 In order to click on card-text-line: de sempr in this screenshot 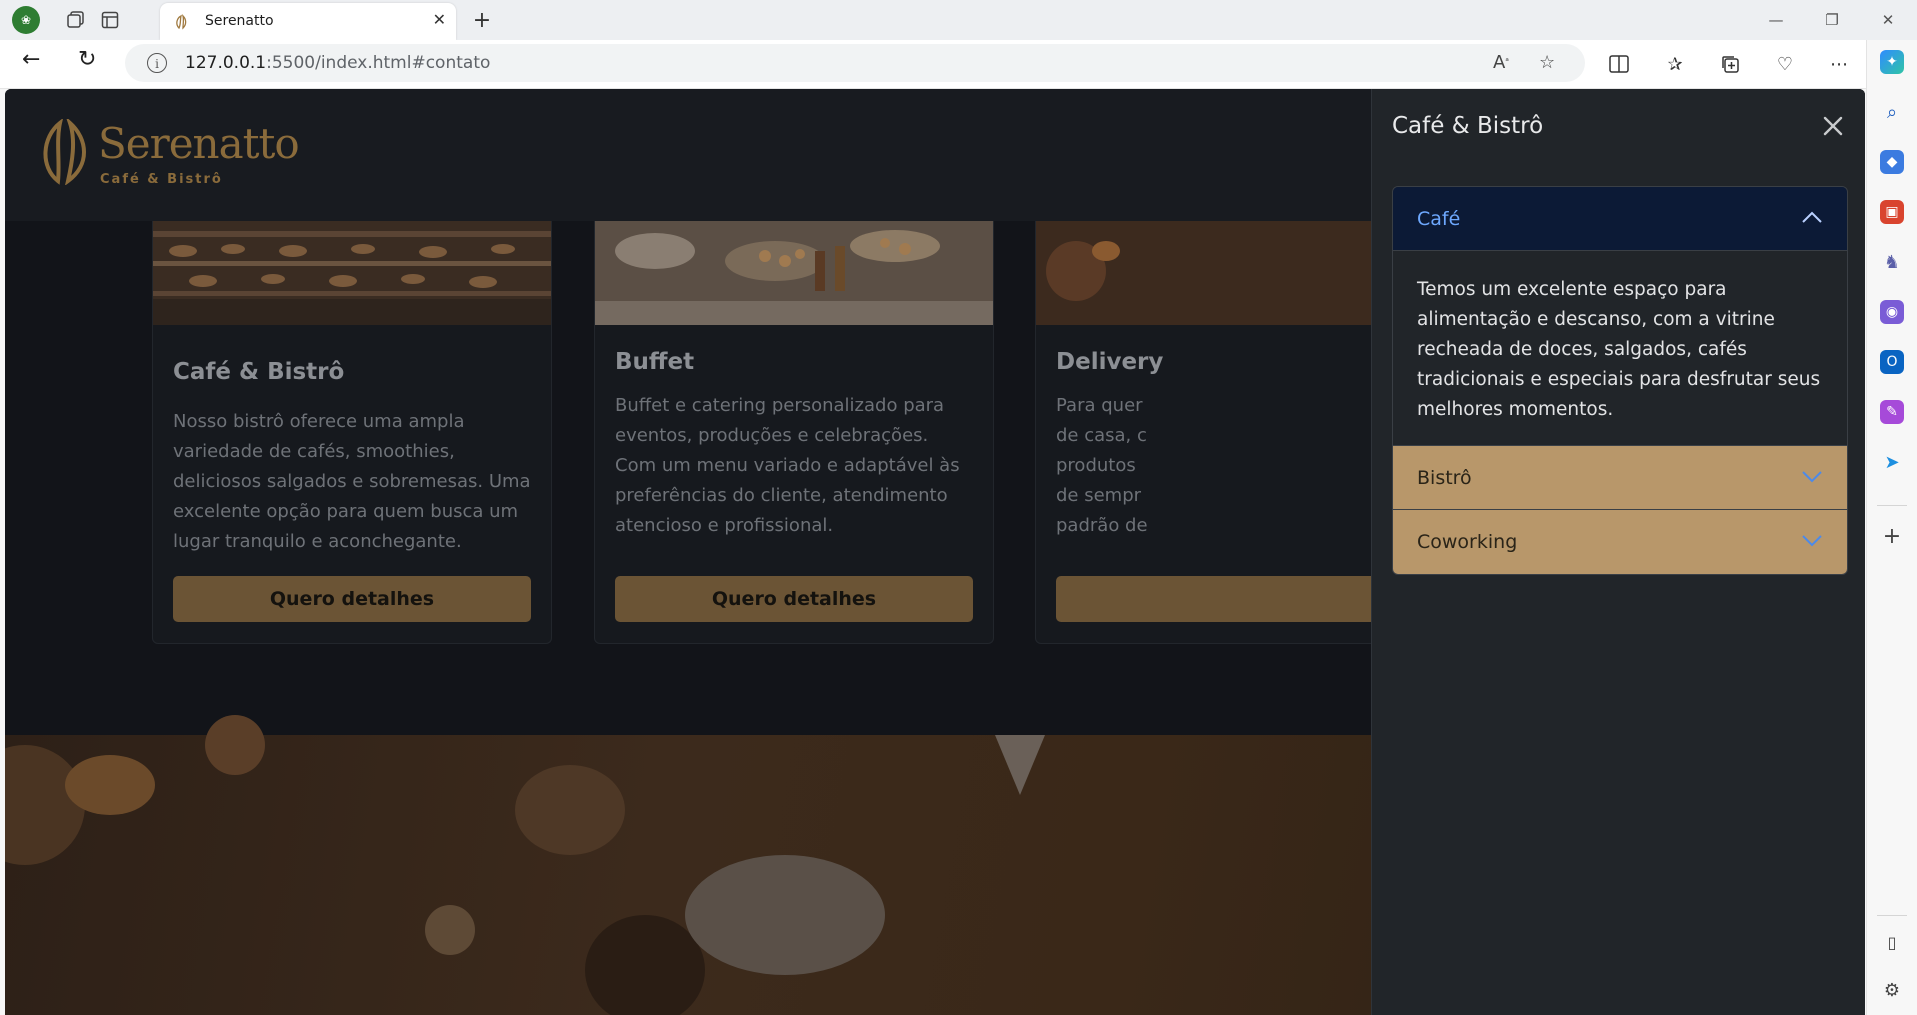, I will do `click(1099, 495)`.